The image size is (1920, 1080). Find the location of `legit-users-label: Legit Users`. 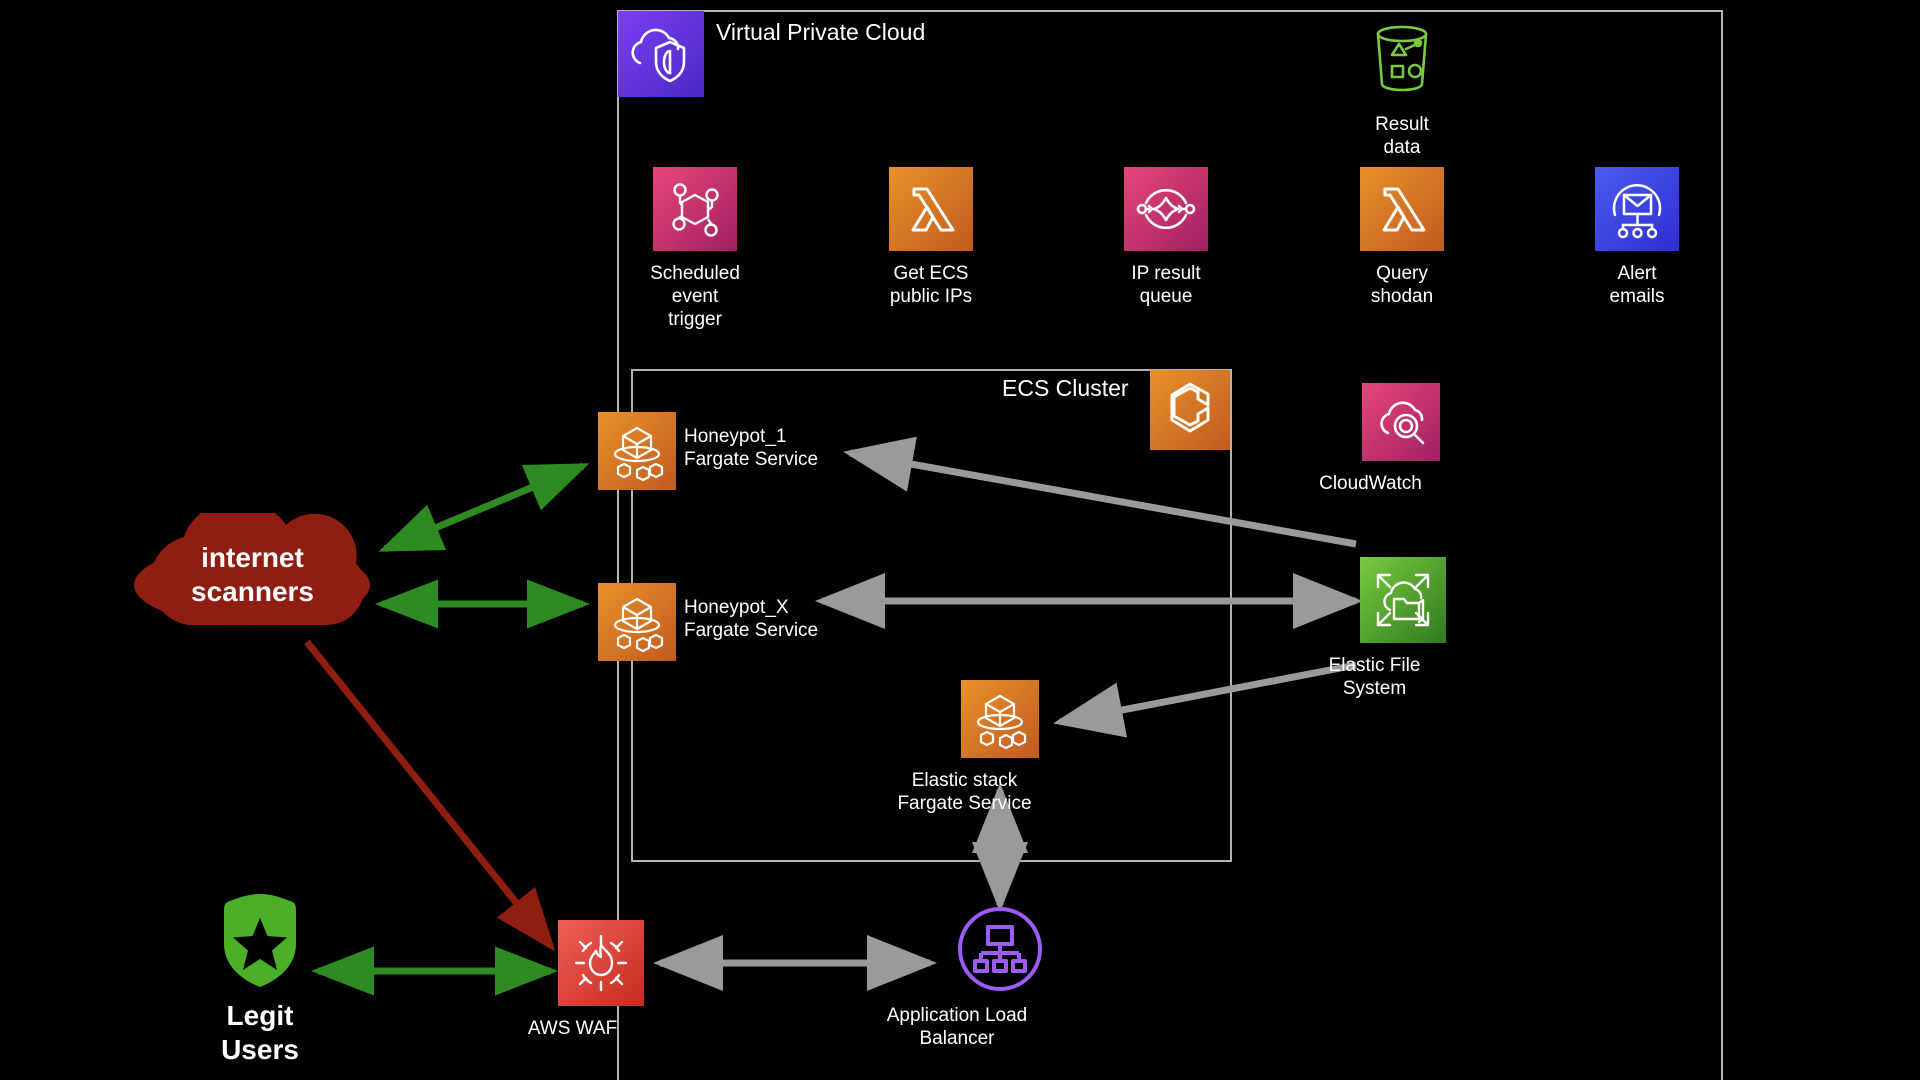

legit-users-label: Legit Users is located at coordinates (260, 1032).